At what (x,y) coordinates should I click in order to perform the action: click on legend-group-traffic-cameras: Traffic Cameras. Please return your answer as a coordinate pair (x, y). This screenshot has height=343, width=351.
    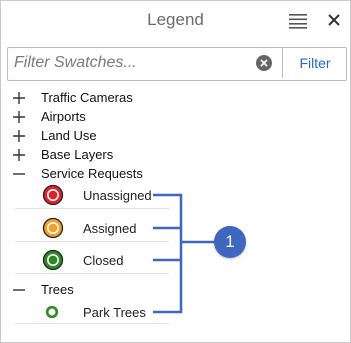
    Looking at the image, I should click on (72, 98).